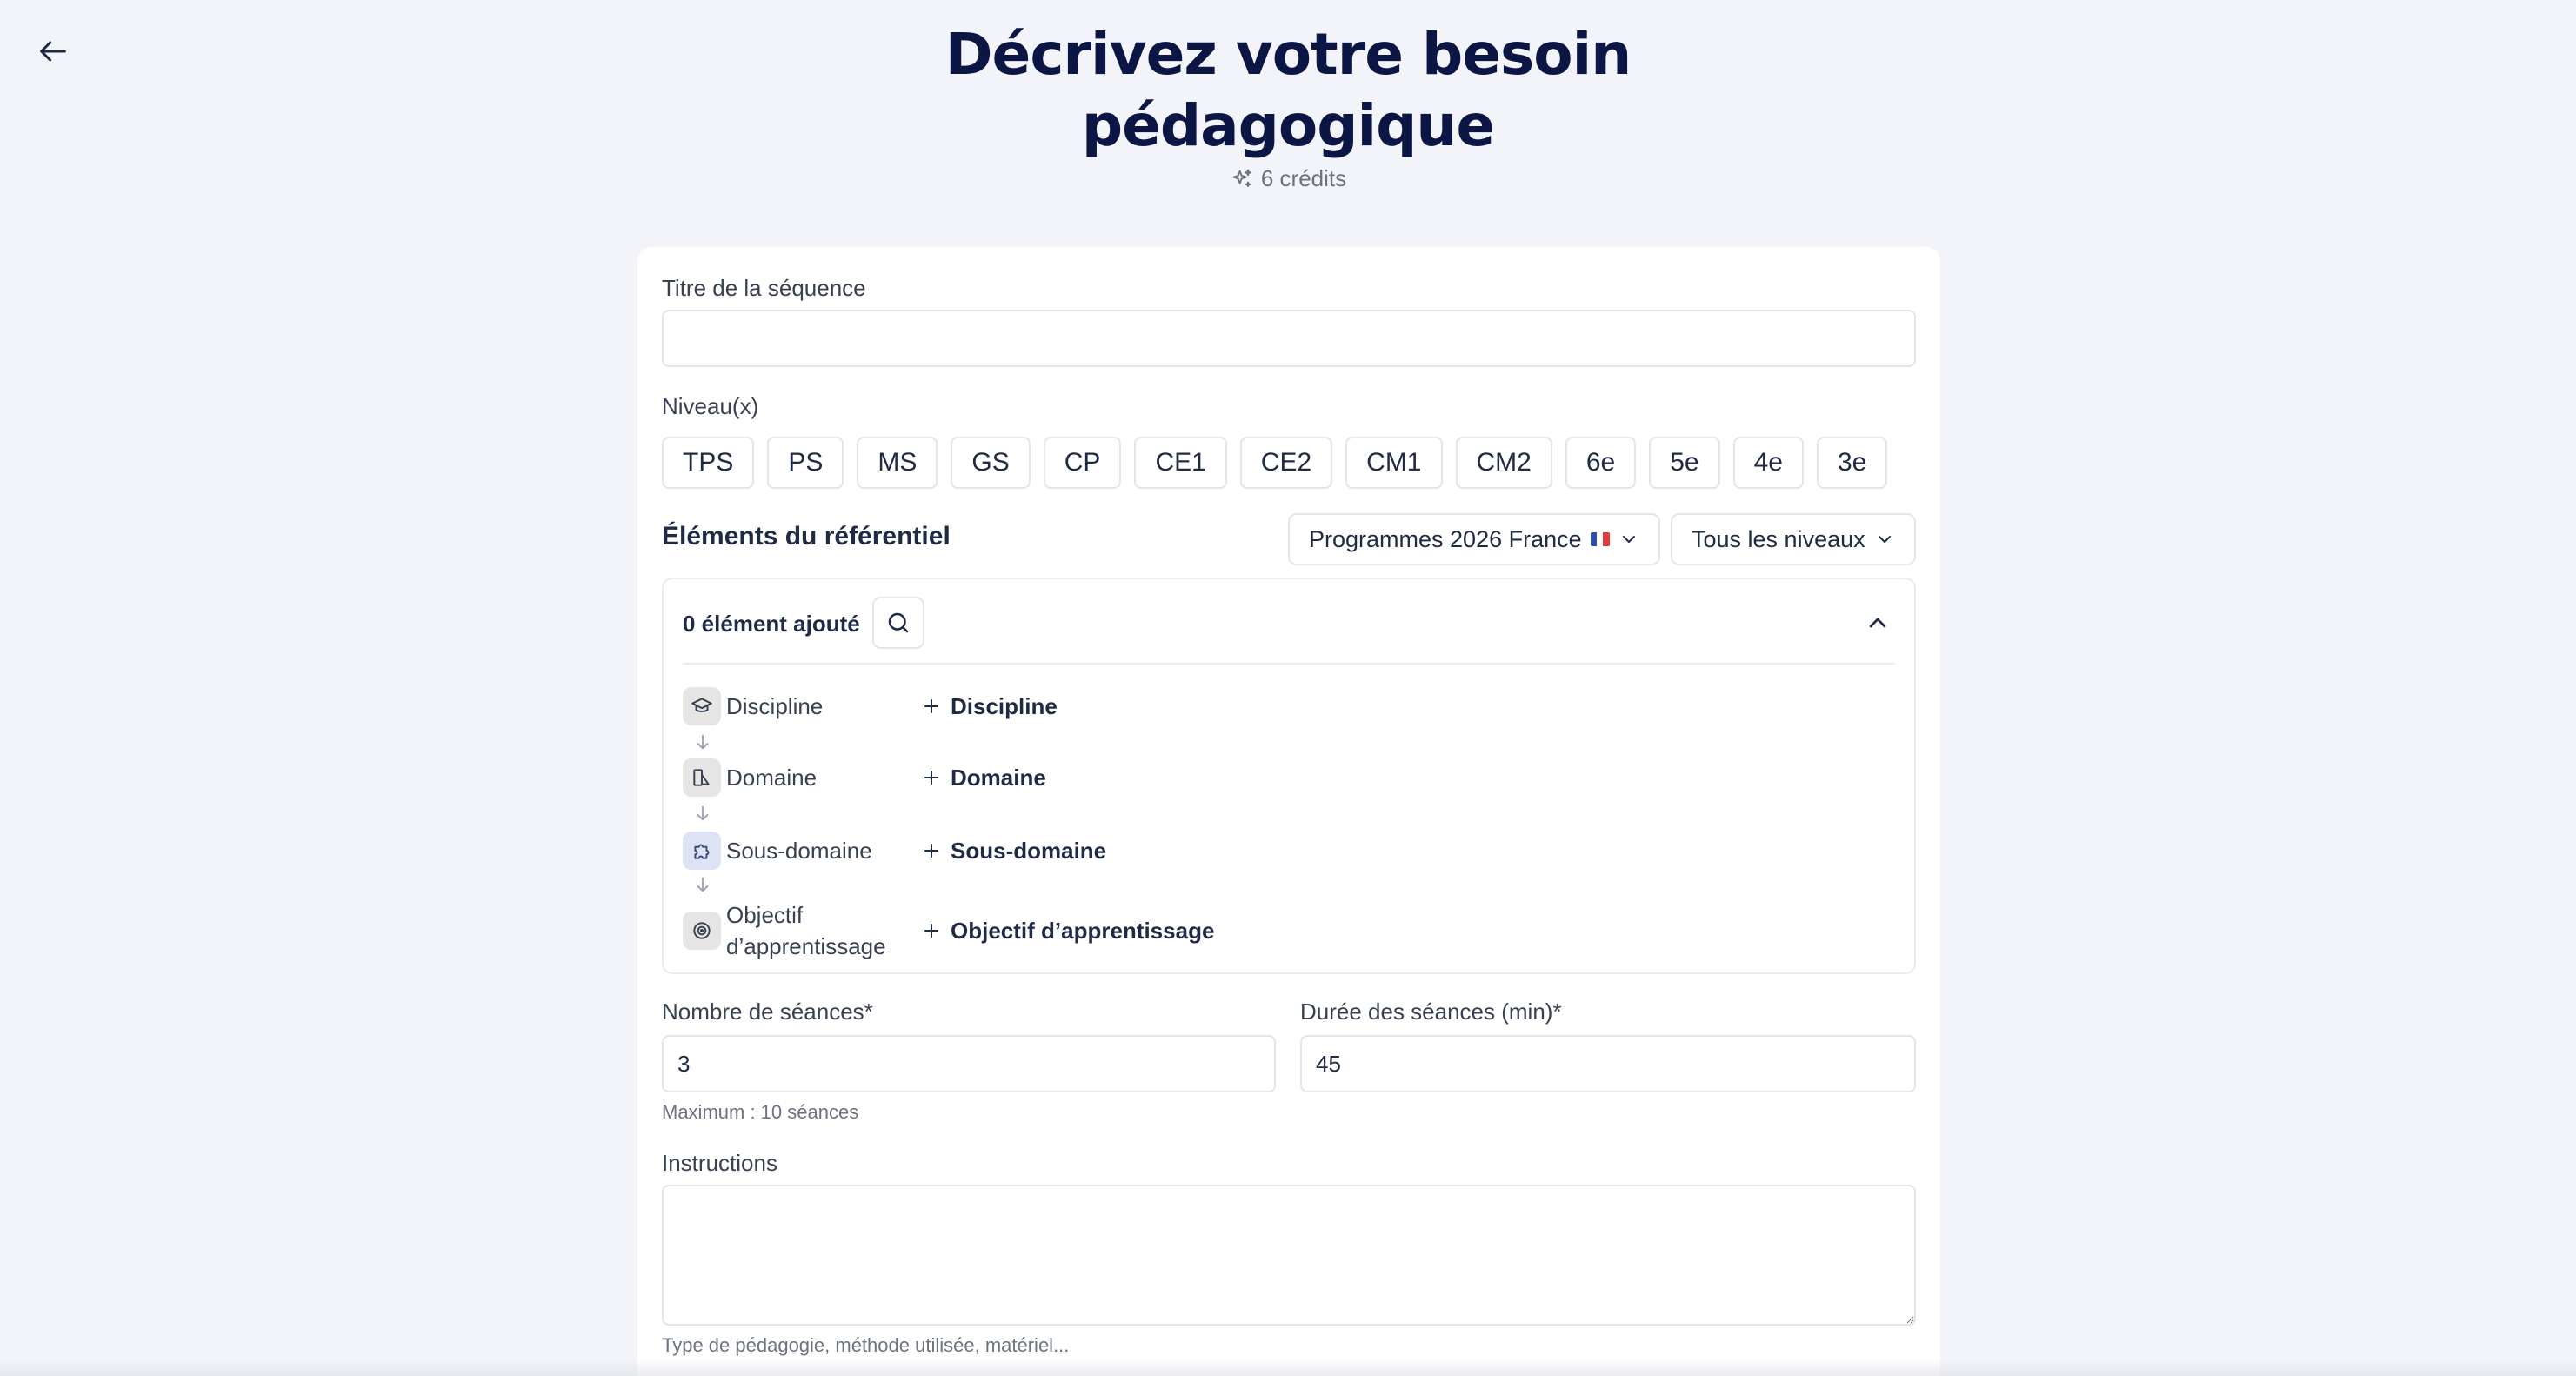 The image size is (2576, 1376). I want to click on add-objectif-label: Objectif d’apprentissage, so click(1083, 930).